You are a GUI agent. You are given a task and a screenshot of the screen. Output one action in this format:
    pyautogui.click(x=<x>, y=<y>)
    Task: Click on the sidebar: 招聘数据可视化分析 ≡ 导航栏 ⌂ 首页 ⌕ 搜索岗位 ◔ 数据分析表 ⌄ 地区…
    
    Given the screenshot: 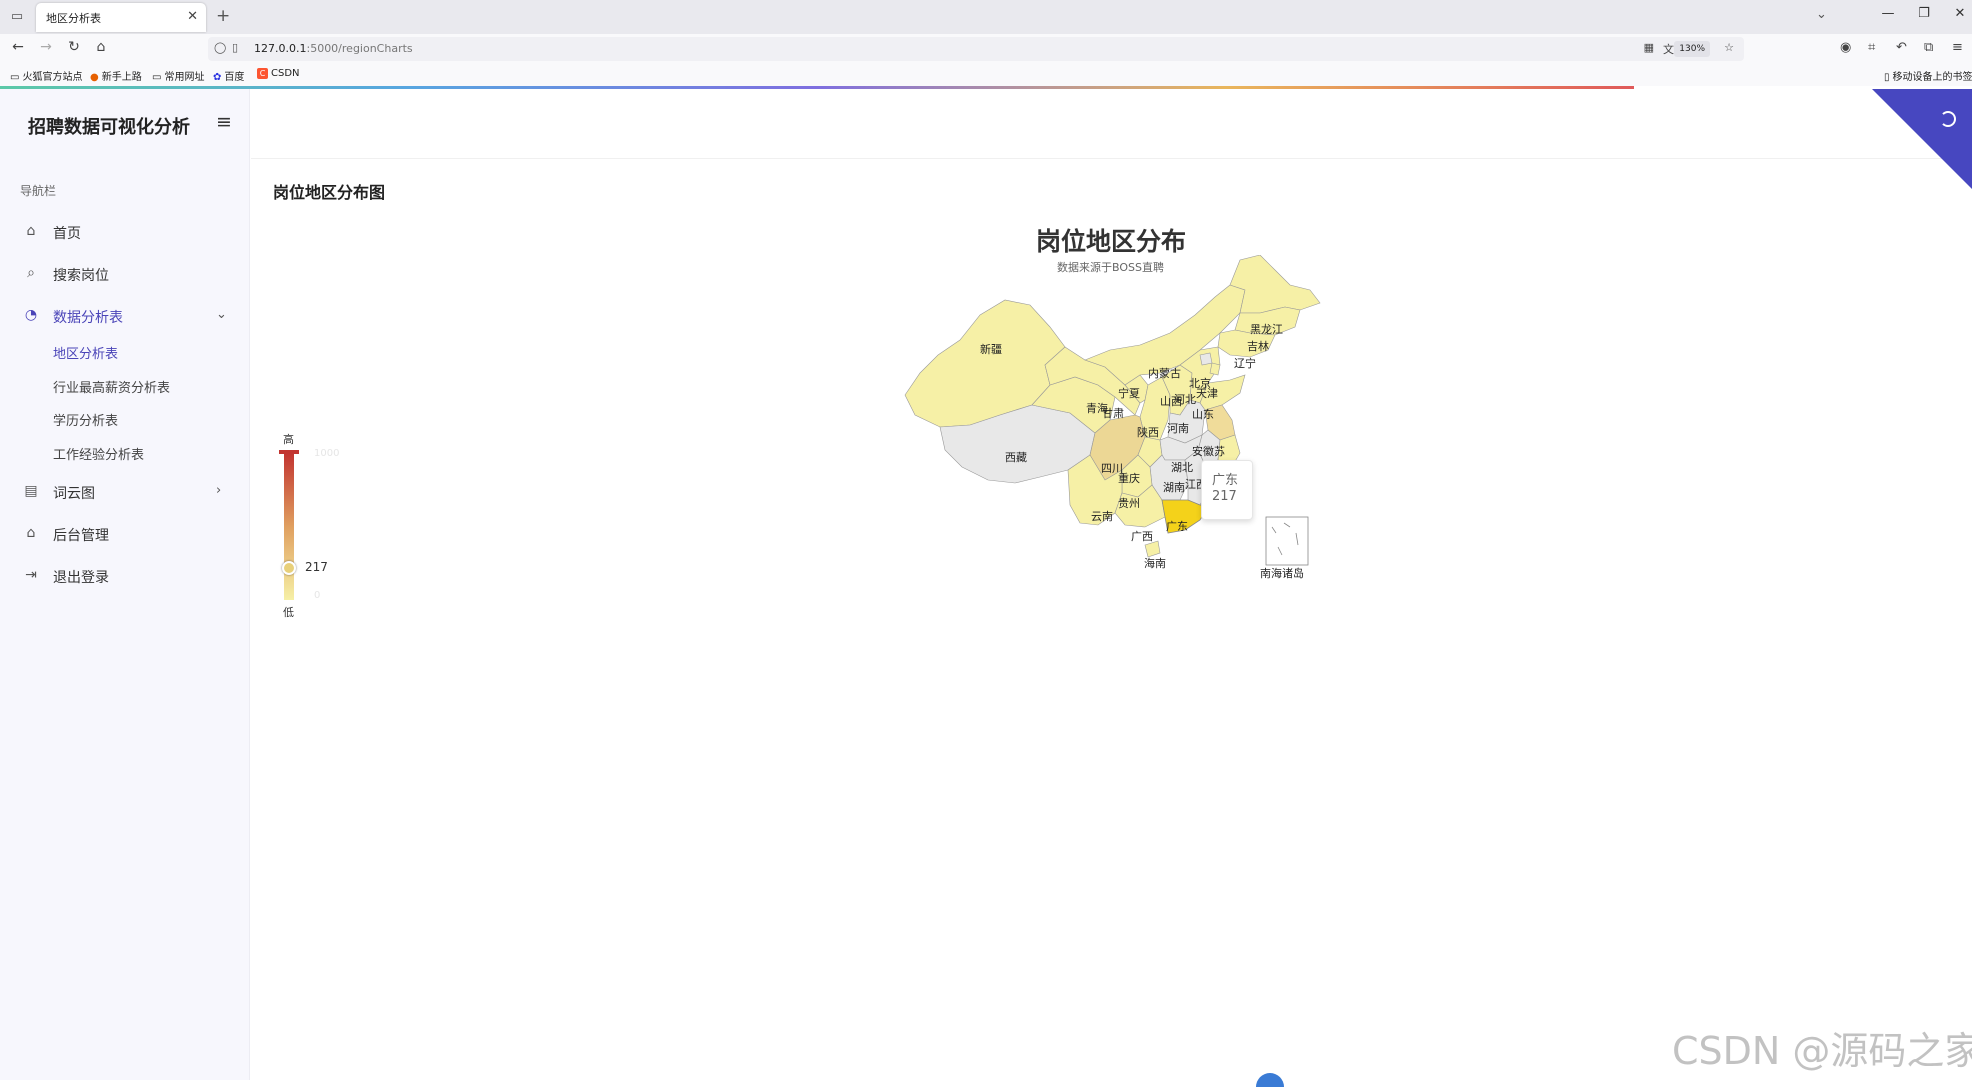 What is the action you would take?
    pyautogui.click(x=125, y=584)
    